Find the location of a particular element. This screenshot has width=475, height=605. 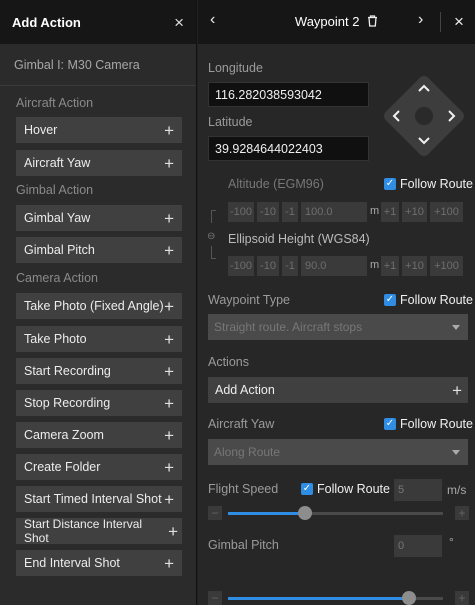

arrow-up-icon is located at coordinates (424, 88).